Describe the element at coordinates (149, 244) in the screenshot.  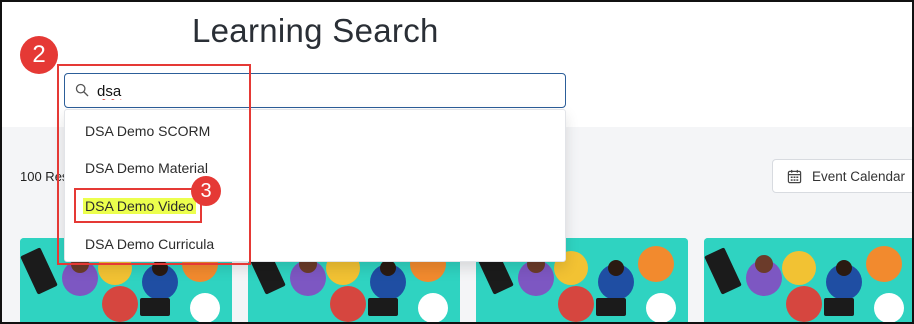
I see `suggestion-item: DSA Demo Curricula` at that location.